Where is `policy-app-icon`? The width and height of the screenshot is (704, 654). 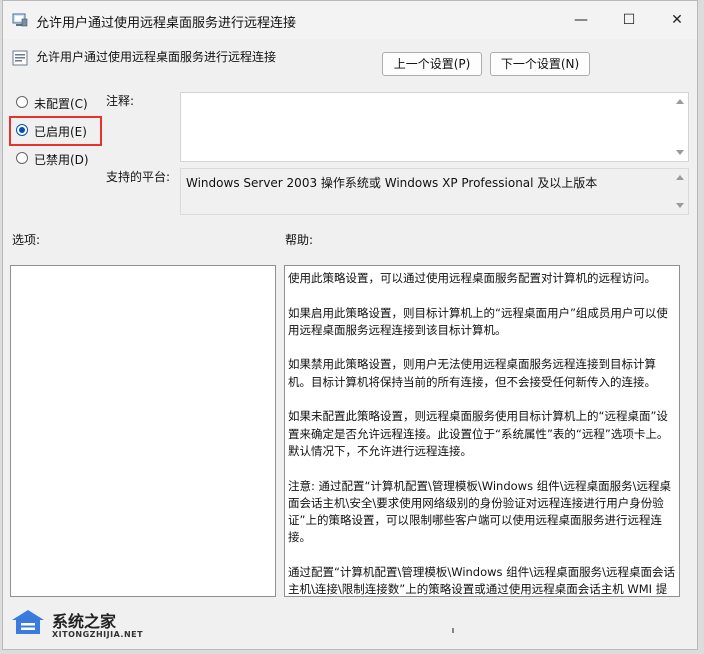
policy-app-icon is located at coordinates (20, 20).